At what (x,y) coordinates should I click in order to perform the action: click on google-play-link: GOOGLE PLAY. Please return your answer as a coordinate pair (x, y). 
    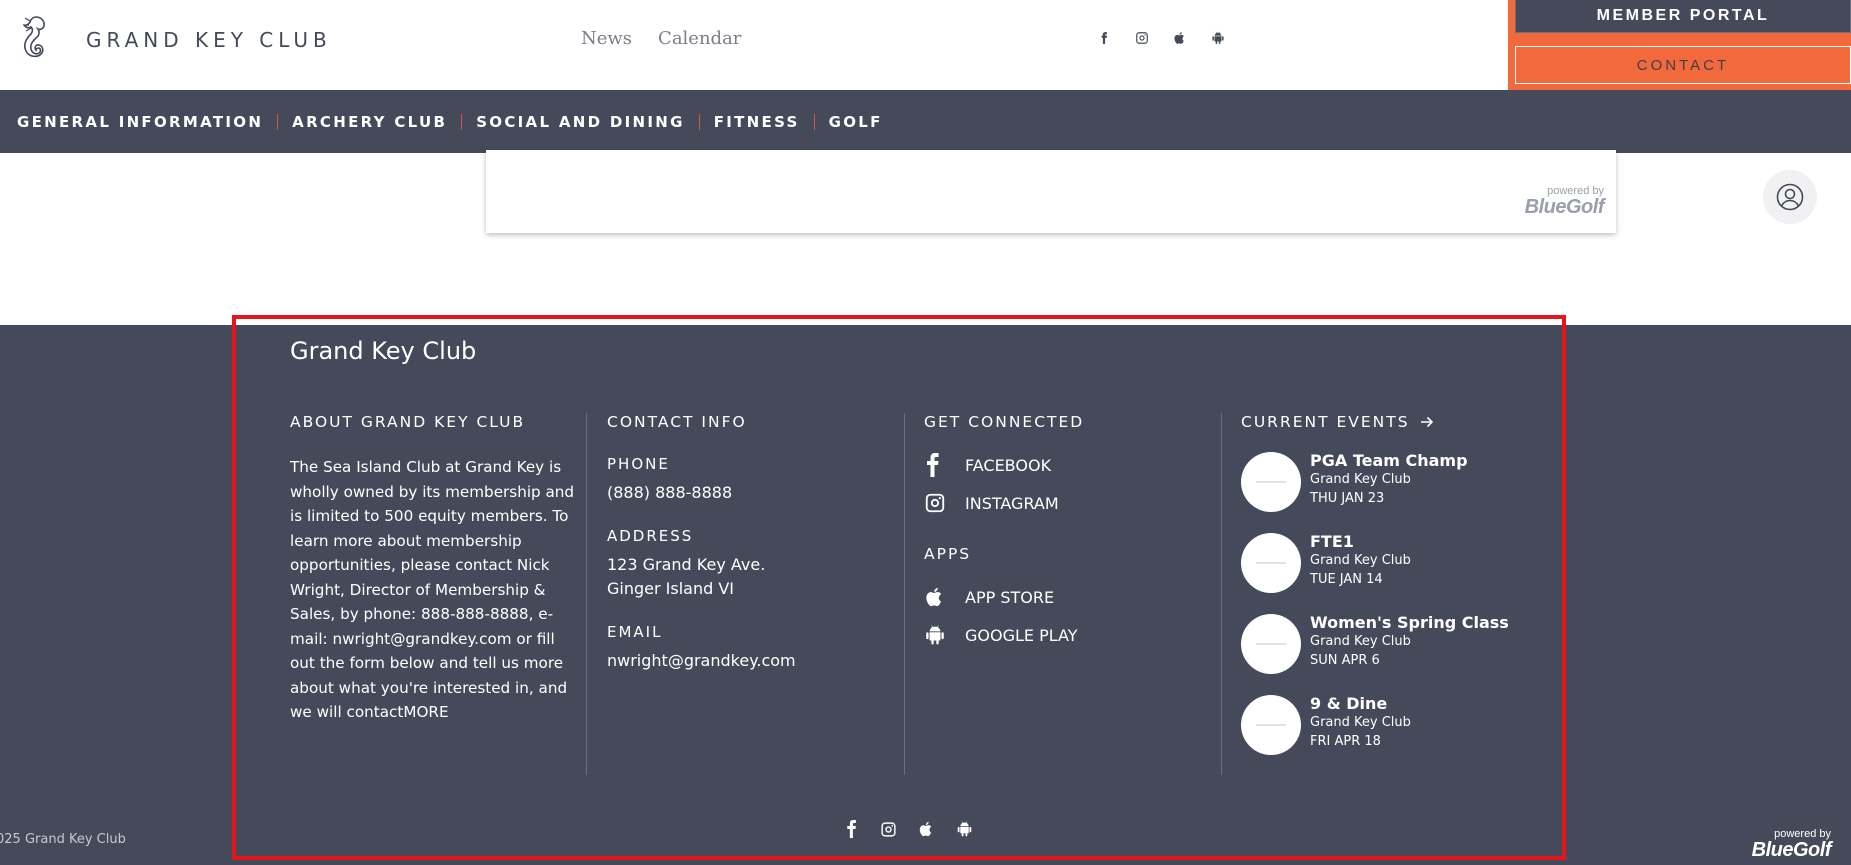
    Looking at the image, I should click on (1072, 635).